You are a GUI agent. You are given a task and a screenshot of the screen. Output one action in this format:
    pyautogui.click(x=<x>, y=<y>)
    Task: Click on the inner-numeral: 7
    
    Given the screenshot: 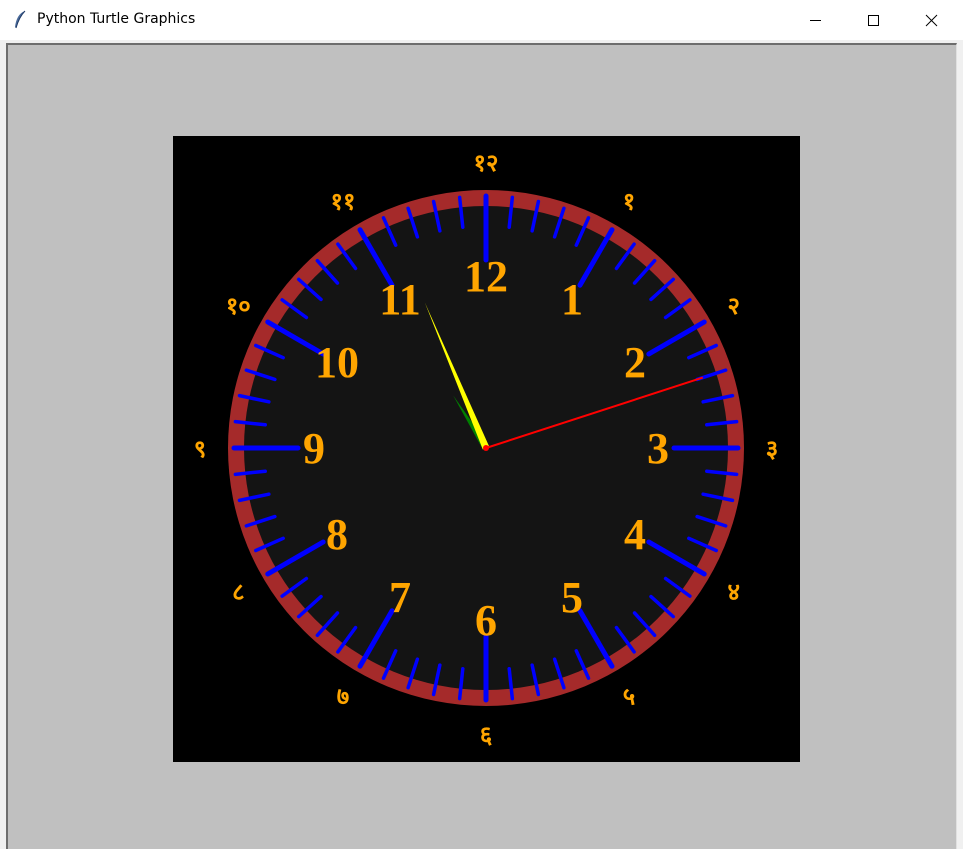 What is the action you would take?
    pyautogui.click(x=400, y=597)
    